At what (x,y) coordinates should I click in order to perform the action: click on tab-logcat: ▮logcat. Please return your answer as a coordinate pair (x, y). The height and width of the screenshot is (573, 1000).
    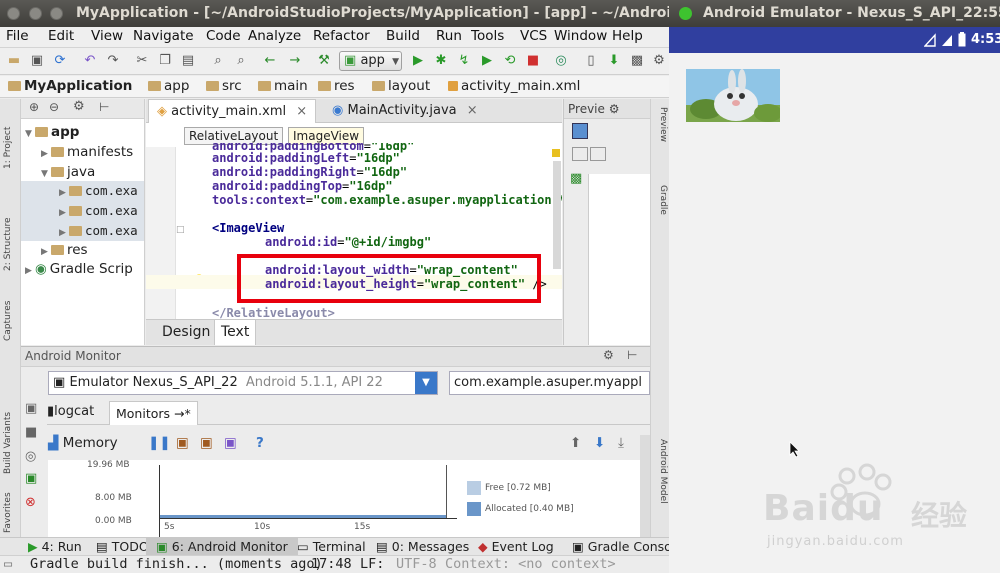
    Looking at the image, I should click on (70, 411).